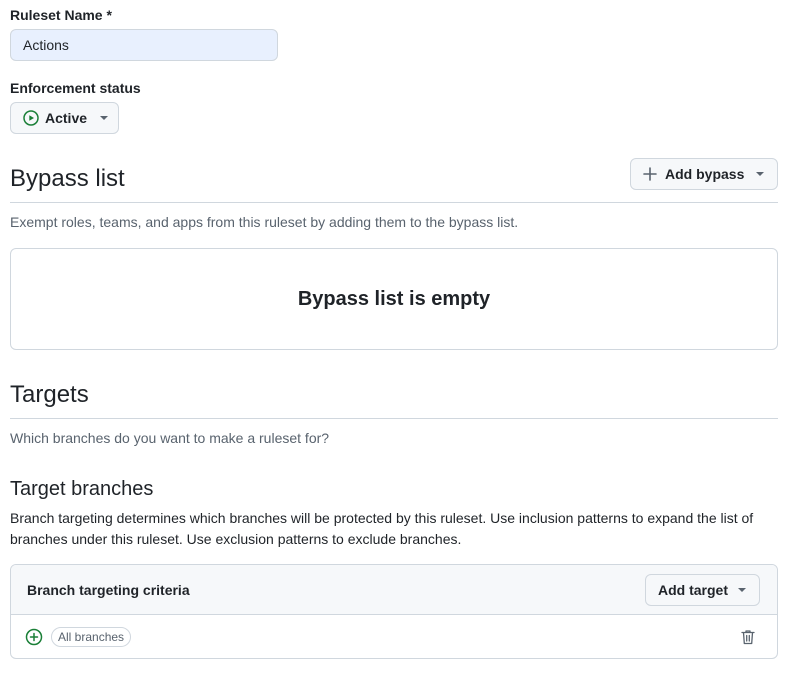 This screenshot has width=808, height=673. I want to click on targets-title: Targets, so click(49, 394).